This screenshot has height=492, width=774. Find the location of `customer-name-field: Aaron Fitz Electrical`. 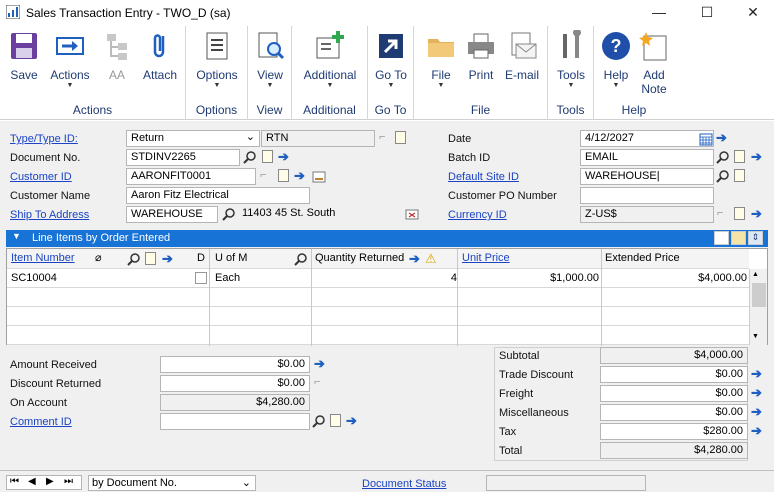

customer-name-field: Aaron Fitz Electrical is located at coordinates (218, 195).